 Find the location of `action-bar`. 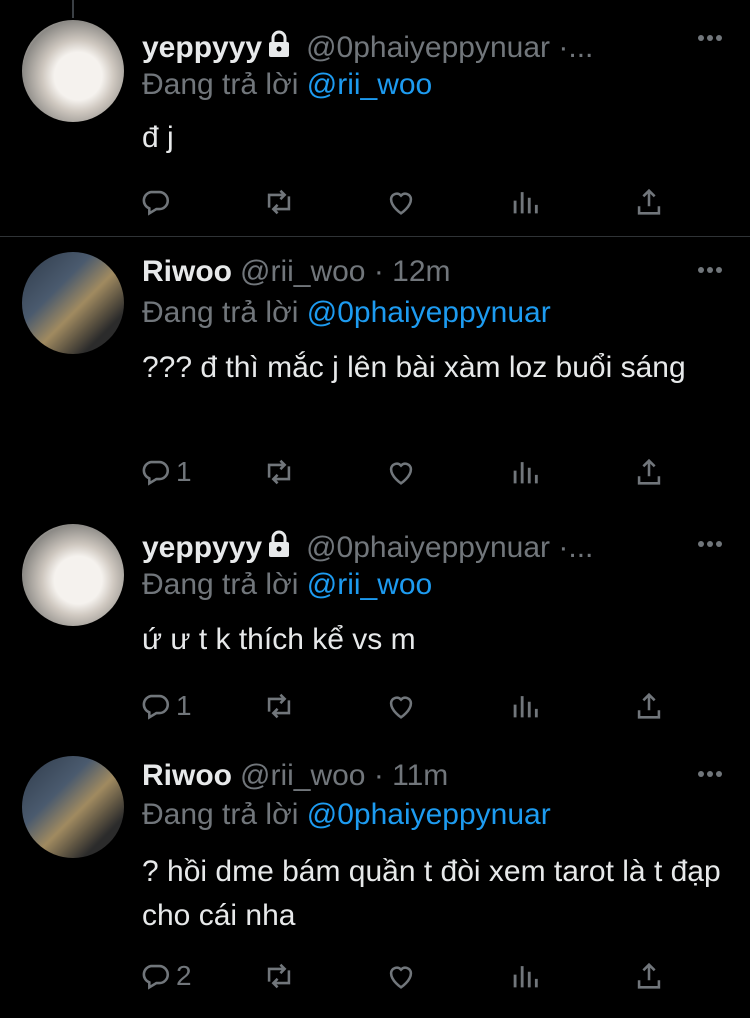

action-bar is located at coordinates (408, 202).